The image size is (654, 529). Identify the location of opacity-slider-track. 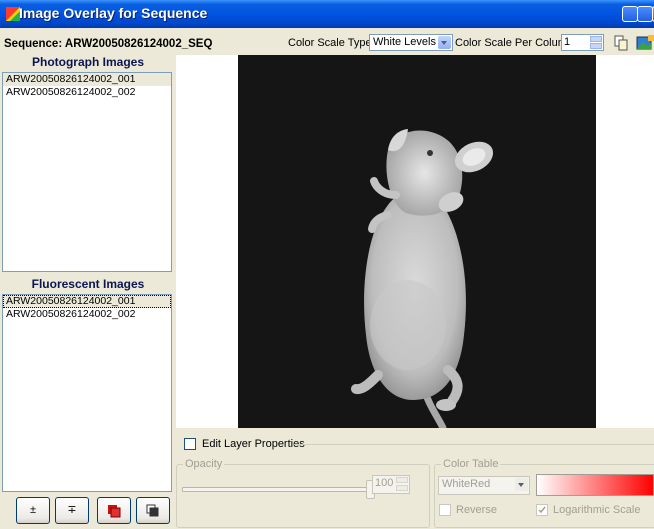
(275, 489).